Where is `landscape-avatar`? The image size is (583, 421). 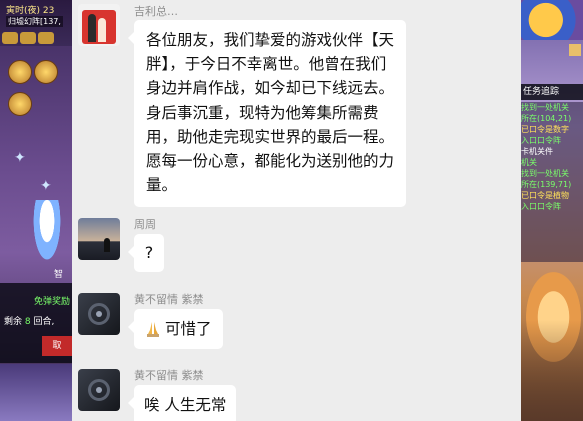
landscape-avatar is located at coordinates (99, 239).